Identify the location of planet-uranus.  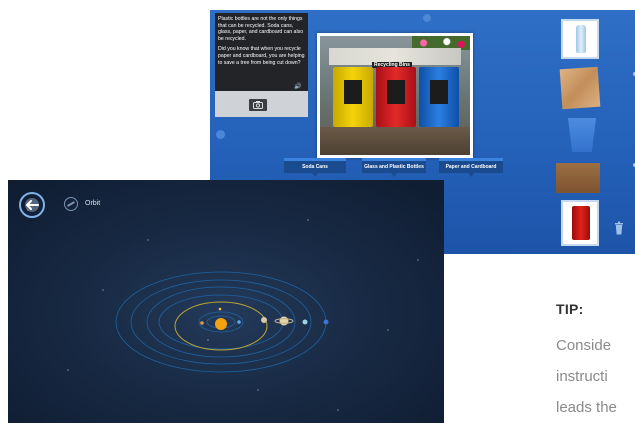
(305, 322).